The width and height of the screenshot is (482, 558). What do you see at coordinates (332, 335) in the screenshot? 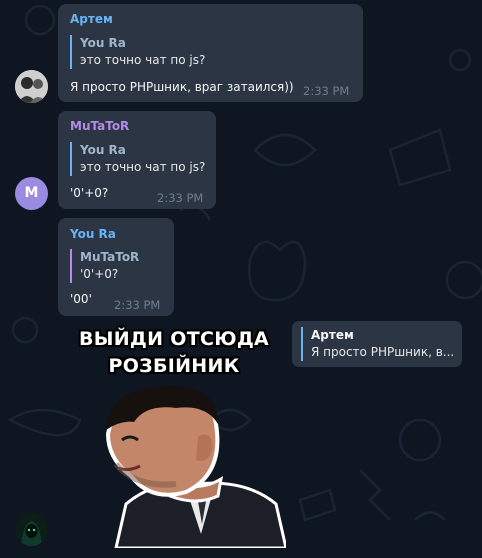
I see `reply-quote-name: Артем` at bounding box center [332, 335].